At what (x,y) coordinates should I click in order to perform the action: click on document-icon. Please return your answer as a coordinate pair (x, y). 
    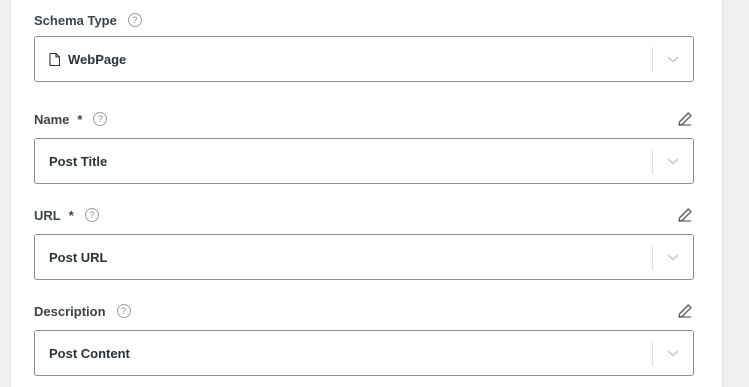
    Looking at the image, I should click on (54, 59).